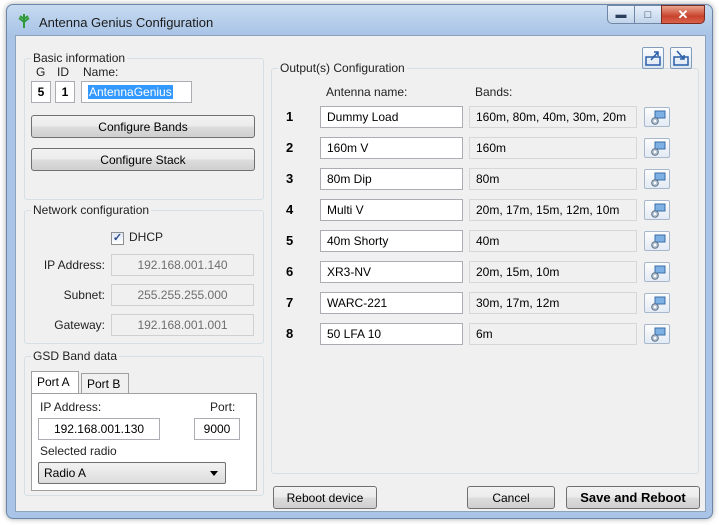  Describe the element at coordinates (132, 473) in the screenshot. I see `selected-radio-dropdown: Radio A` at that location.